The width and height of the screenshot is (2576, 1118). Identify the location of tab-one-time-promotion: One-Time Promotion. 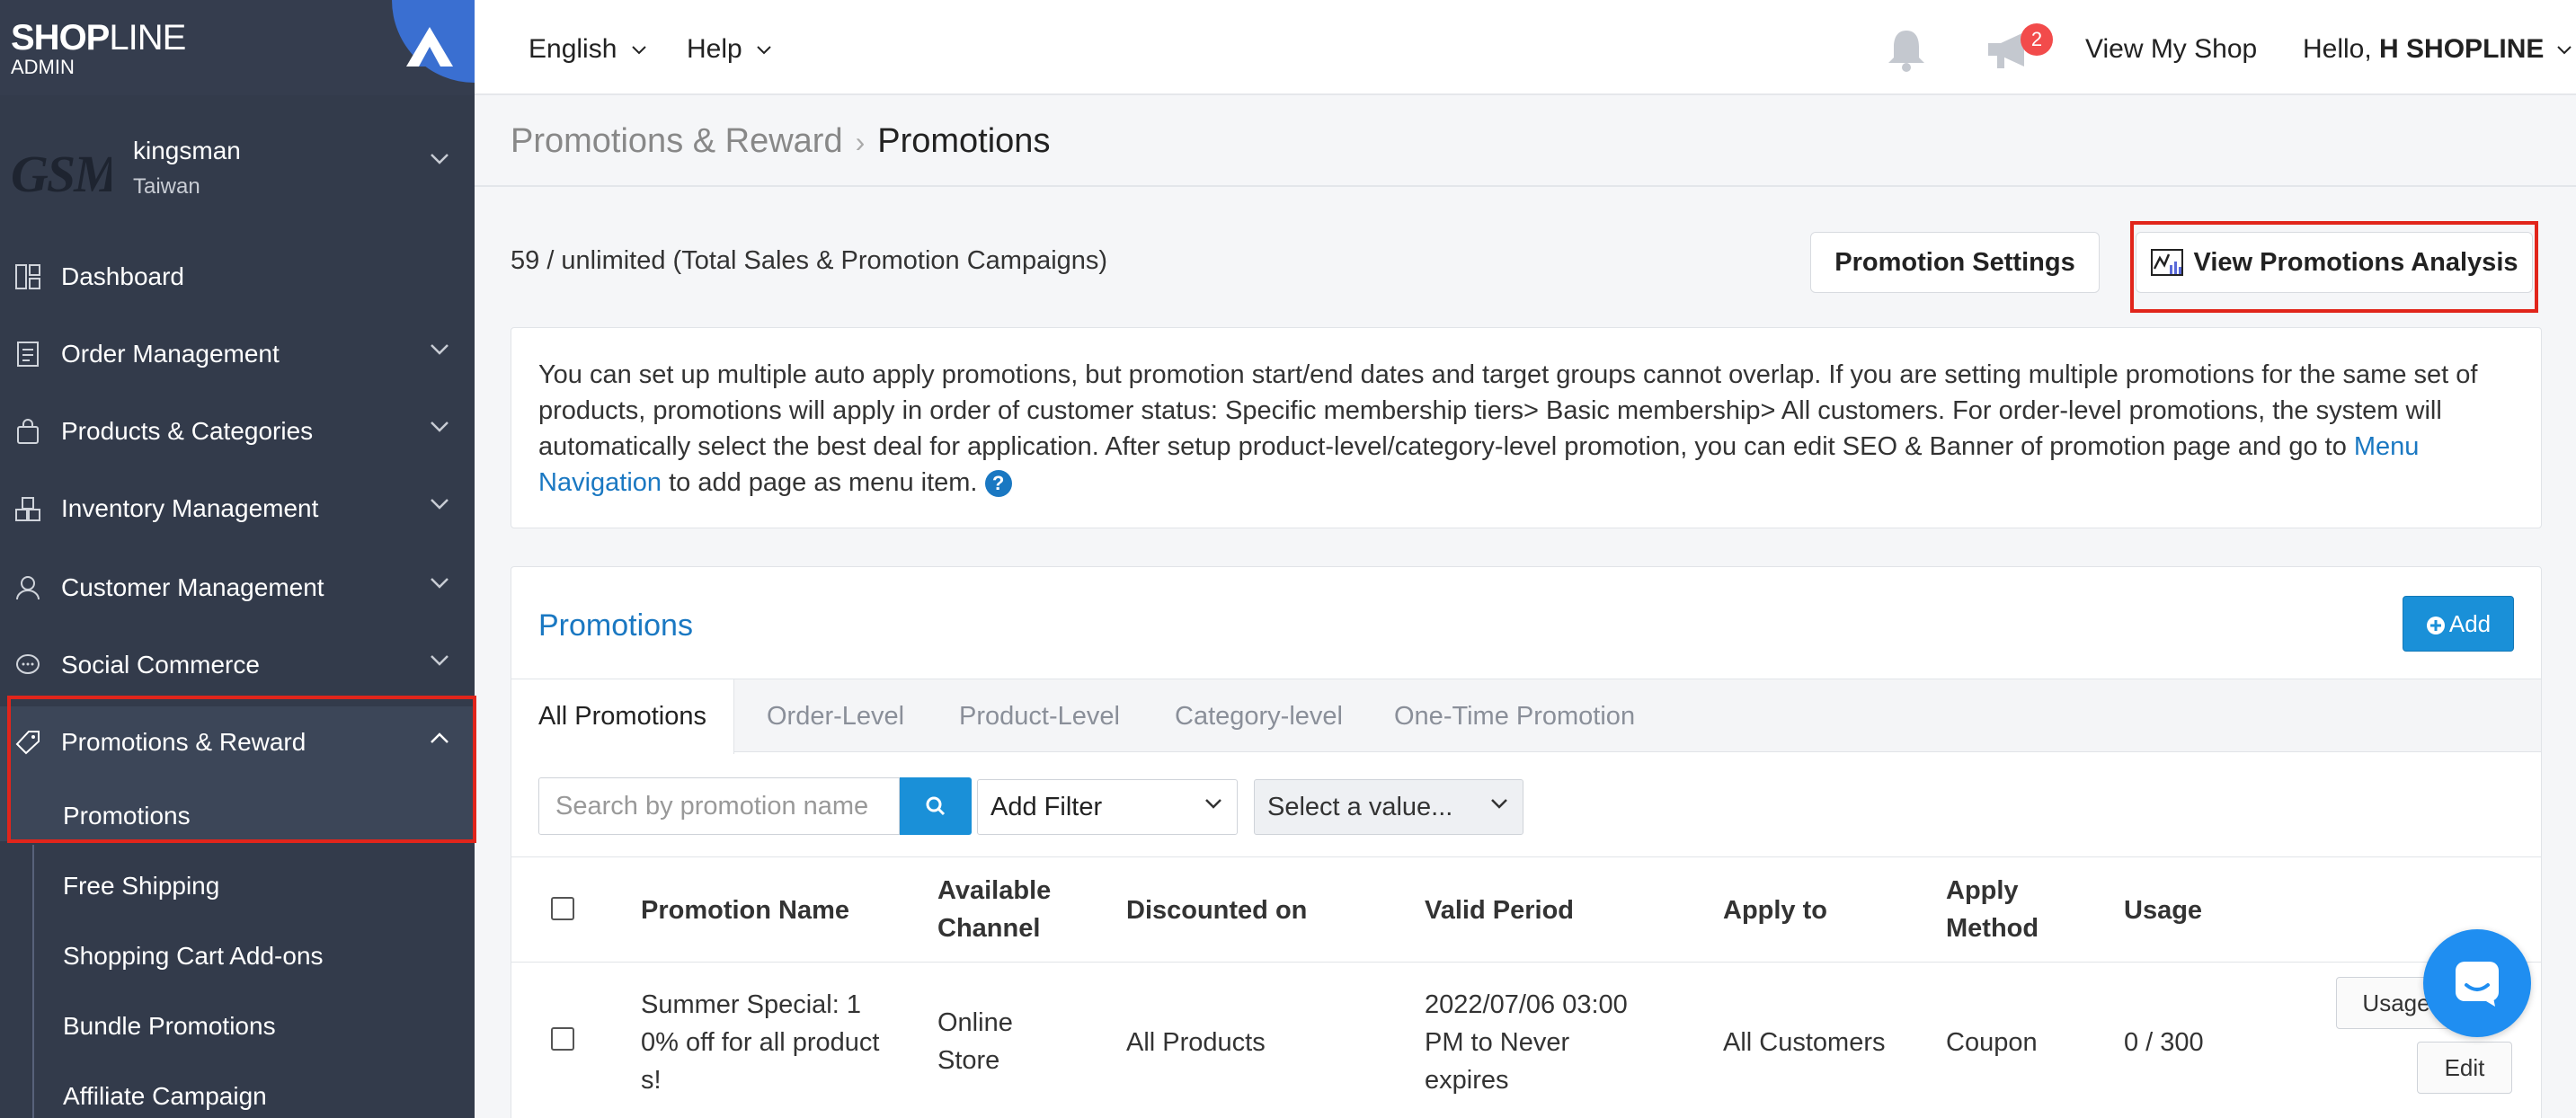
(1514, 716).